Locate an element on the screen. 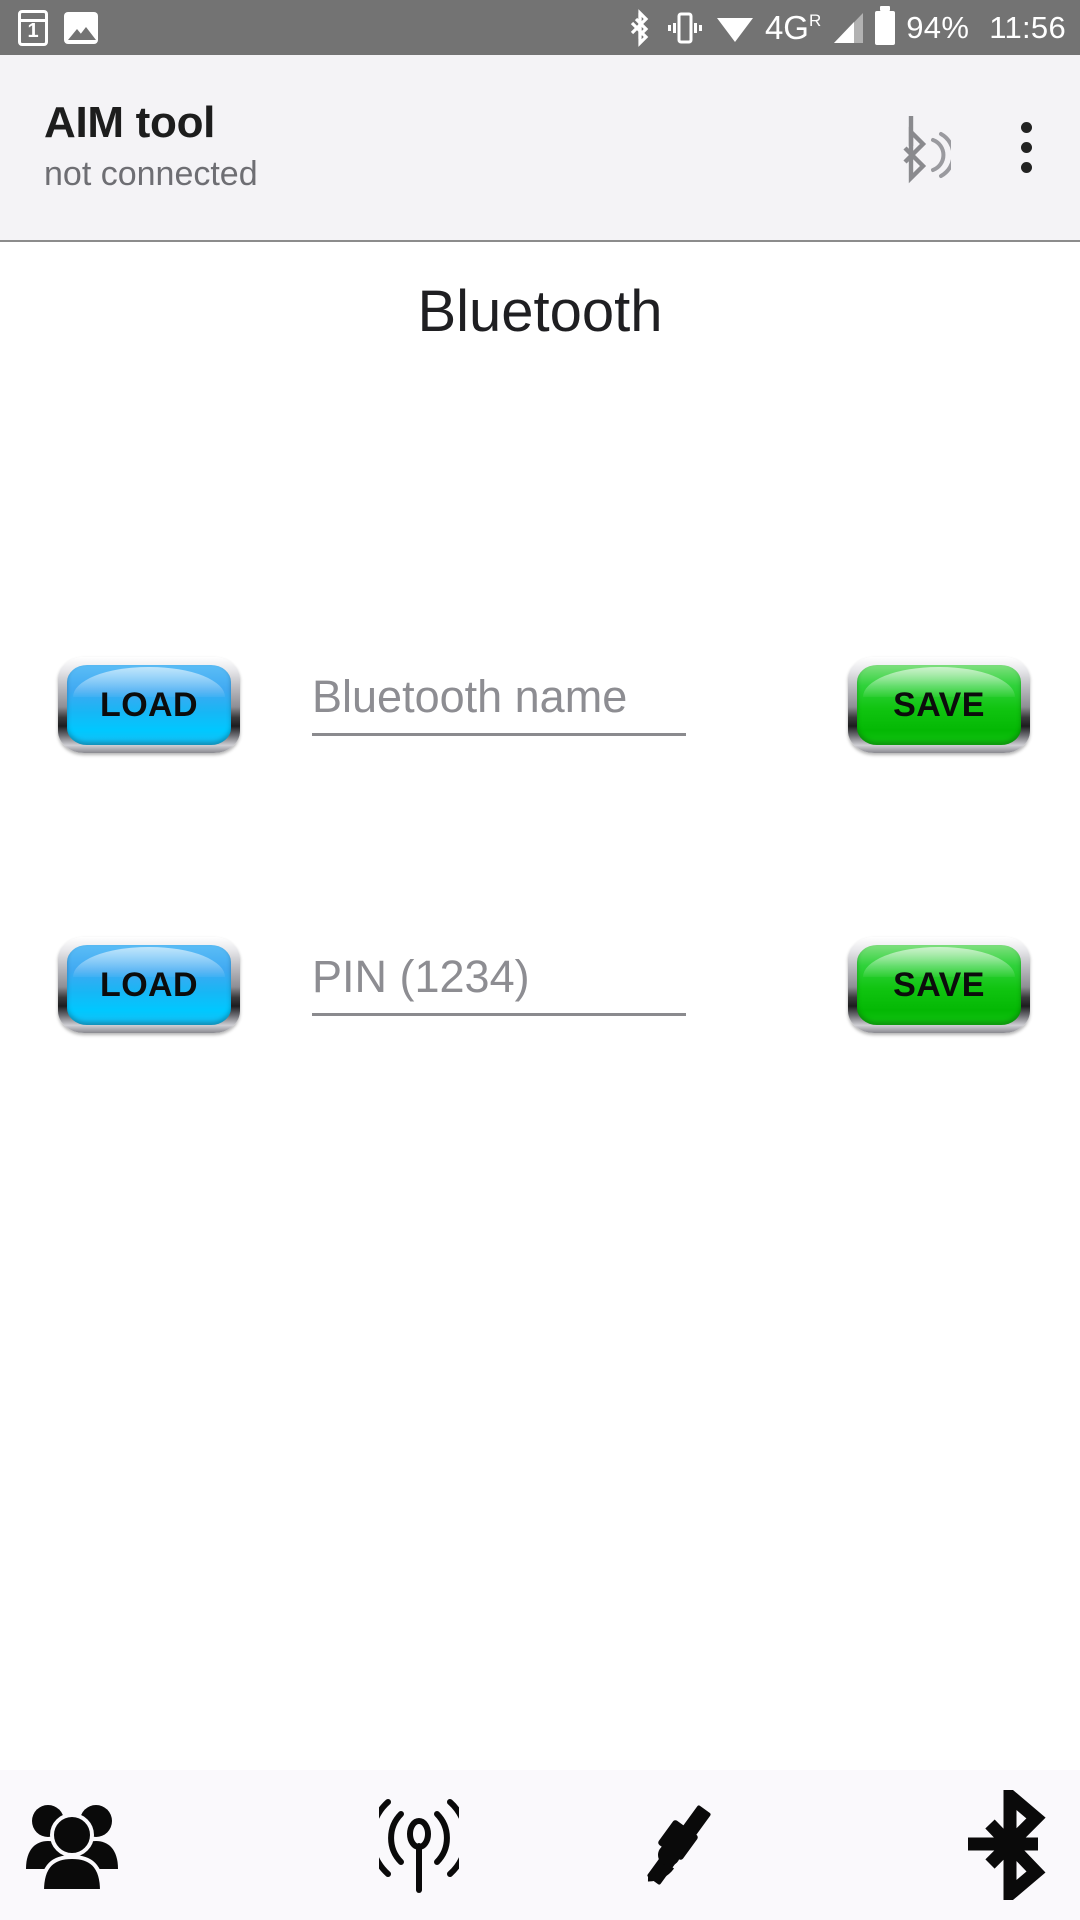 The height and width of the screenshot is (1920, 1080). roaming-indicator: R is located at coordinates (815, 20).